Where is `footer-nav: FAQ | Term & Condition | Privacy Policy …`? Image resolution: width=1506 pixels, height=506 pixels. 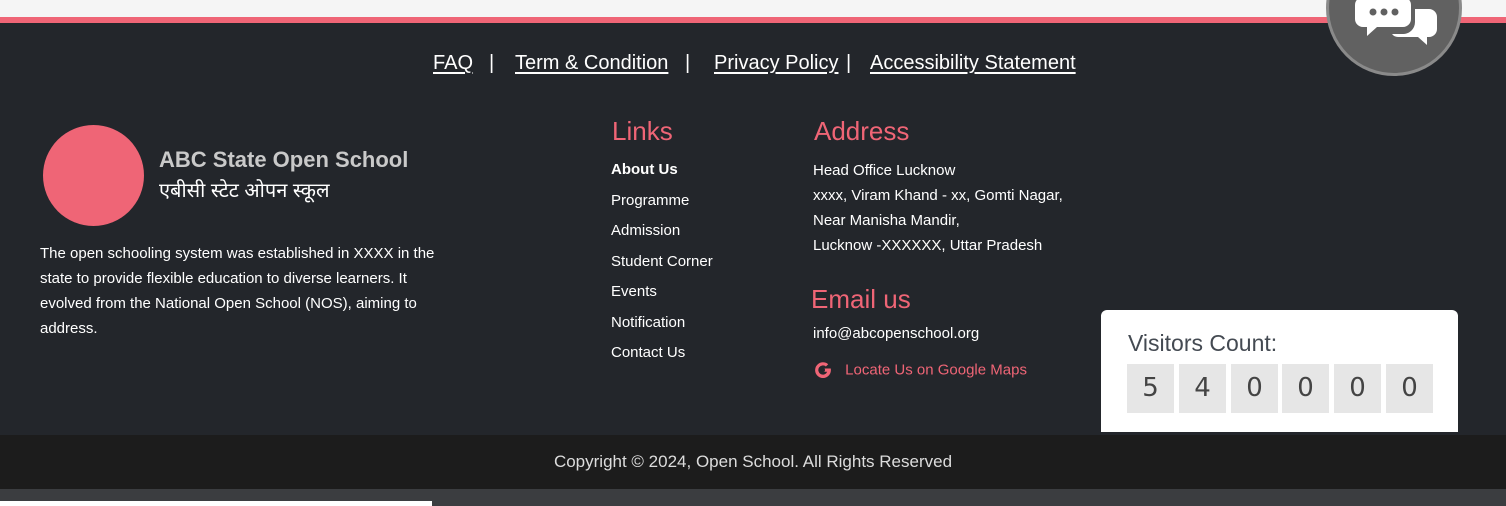 footer-nav: FAQ | Term & Condition | Privacy Policy … is located at coordinates (753, 67).